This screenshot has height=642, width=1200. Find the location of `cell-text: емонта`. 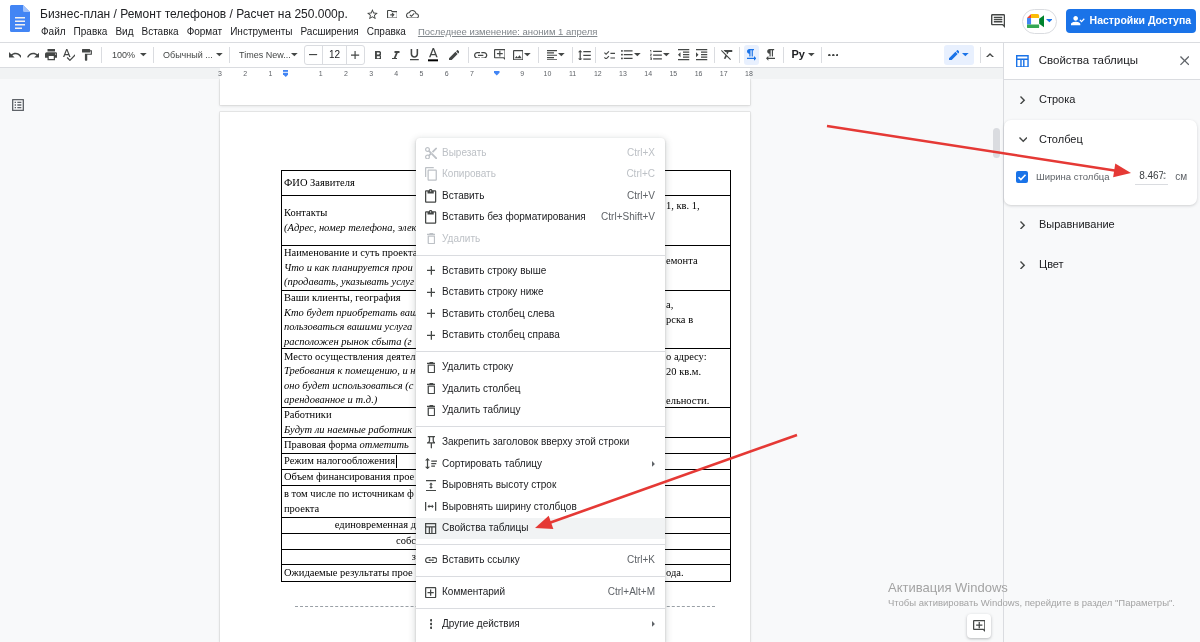

cell-text: емонта is located at coordinates (682, 261).